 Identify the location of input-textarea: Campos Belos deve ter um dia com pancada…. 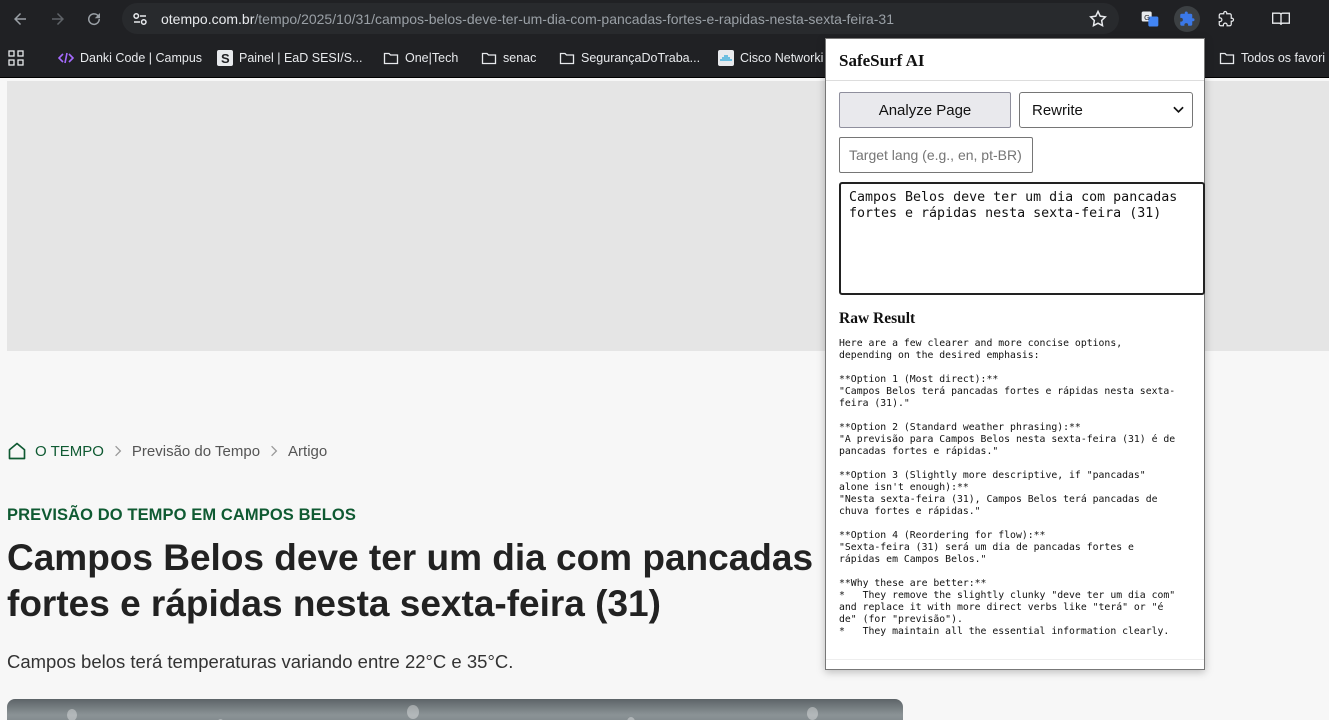
(1022, 238).